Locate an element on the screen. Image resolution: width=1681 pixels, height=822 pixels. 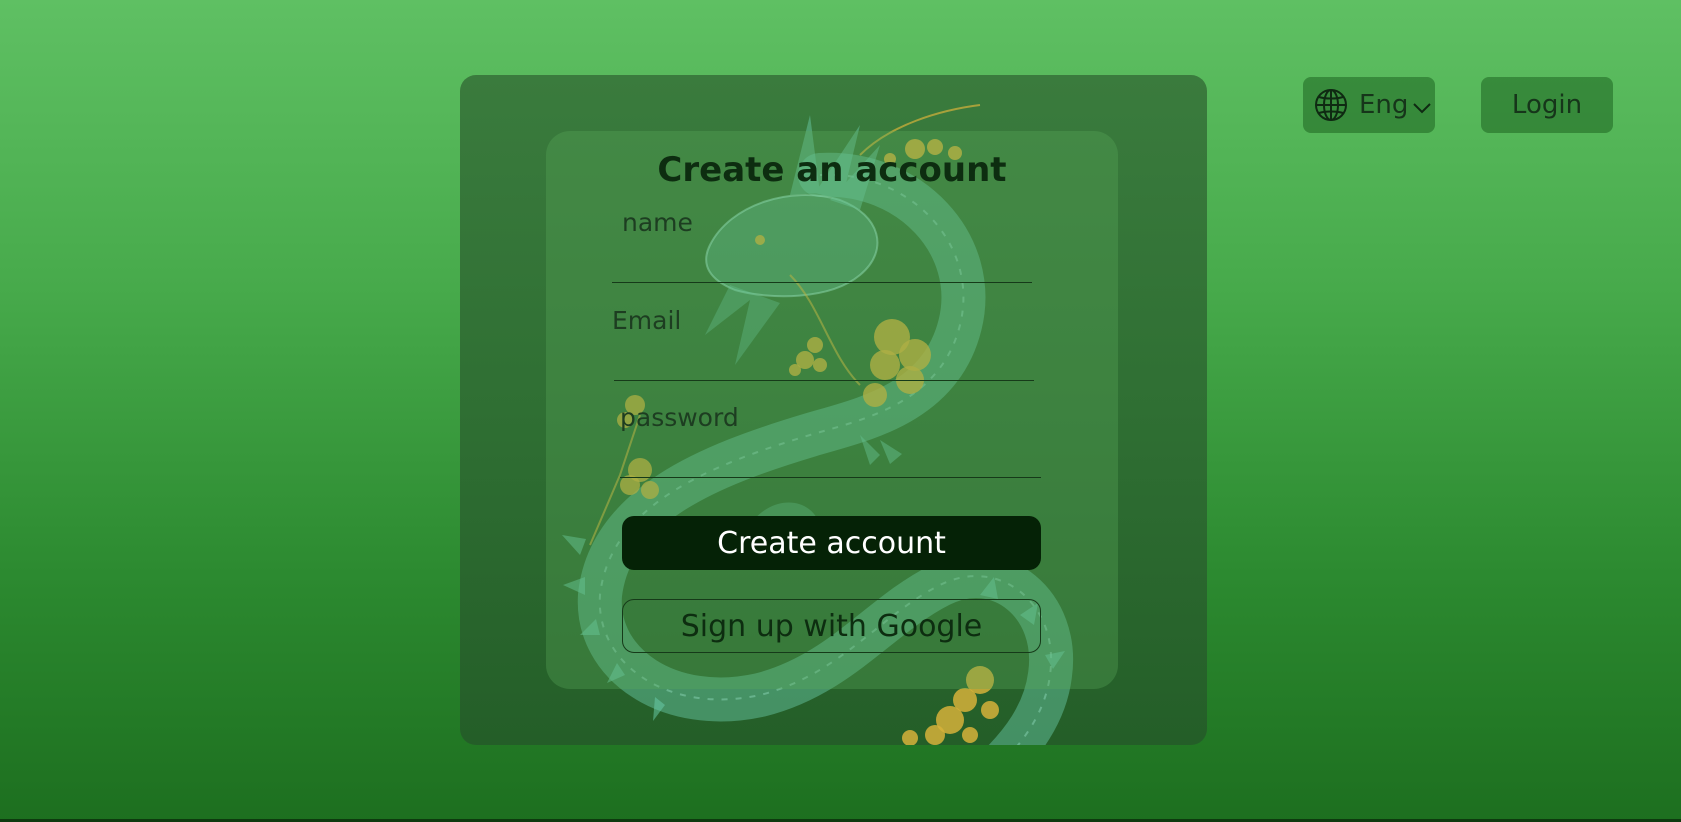
email-input is located at coordinates (824, 363).